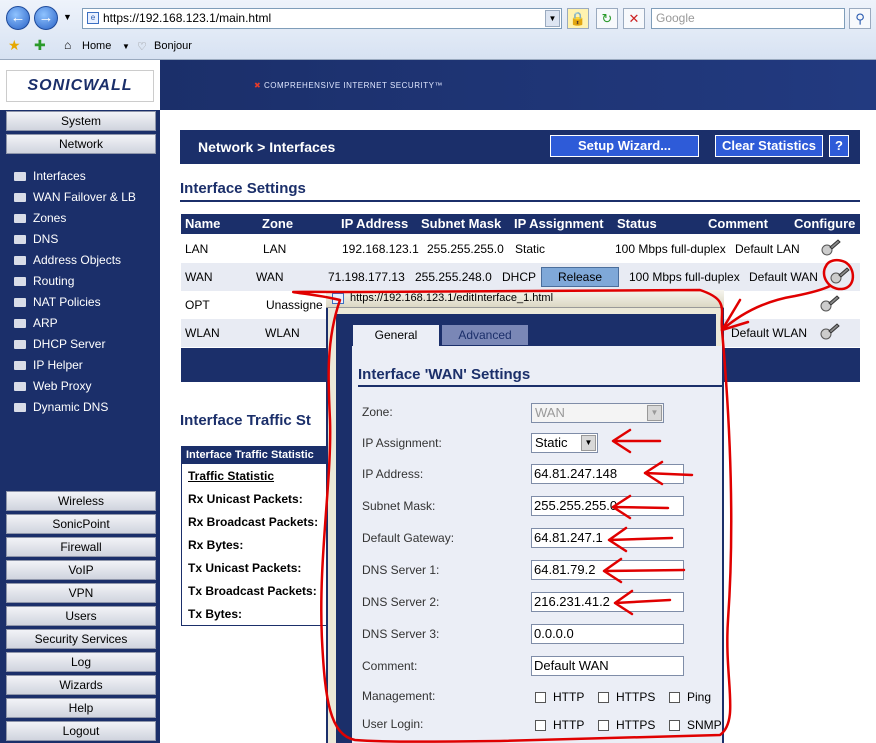  I want to click on forward-button-icon: →, so click(46, 18).